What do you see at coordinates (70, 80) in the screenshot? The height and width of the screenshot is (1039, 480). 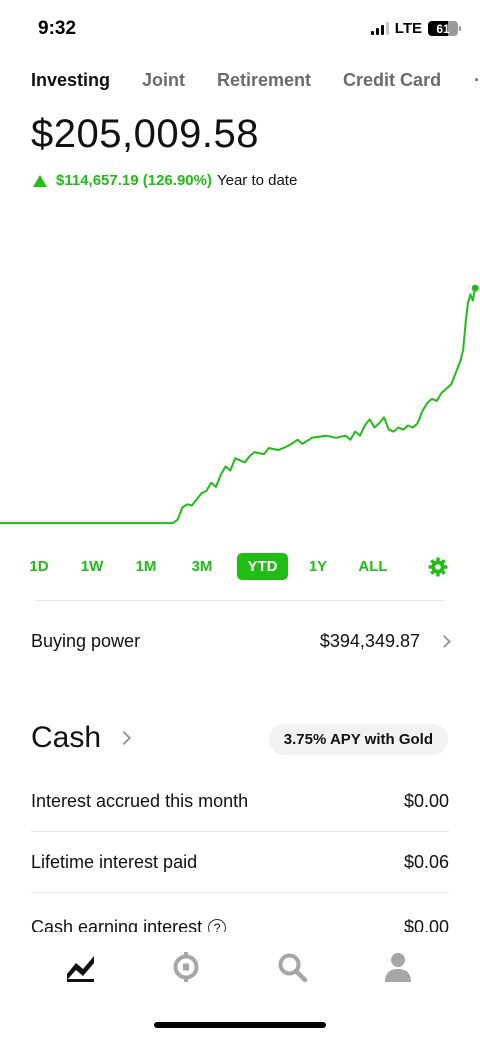 I see `tab-investing: Investing` at bounding box center [70, 80].